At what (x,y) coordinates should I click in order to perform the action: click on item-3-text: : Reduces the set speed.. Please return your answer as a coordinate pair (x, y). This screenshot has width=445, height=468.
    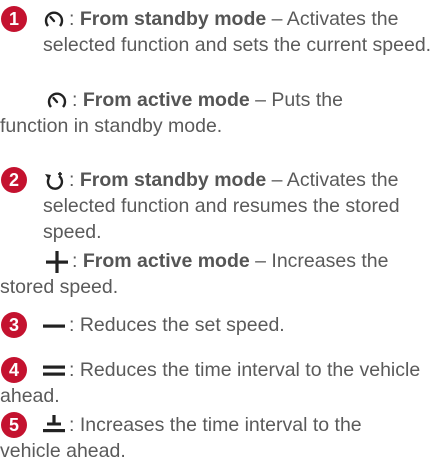
    Looking at the image, I should click on (242, 325).